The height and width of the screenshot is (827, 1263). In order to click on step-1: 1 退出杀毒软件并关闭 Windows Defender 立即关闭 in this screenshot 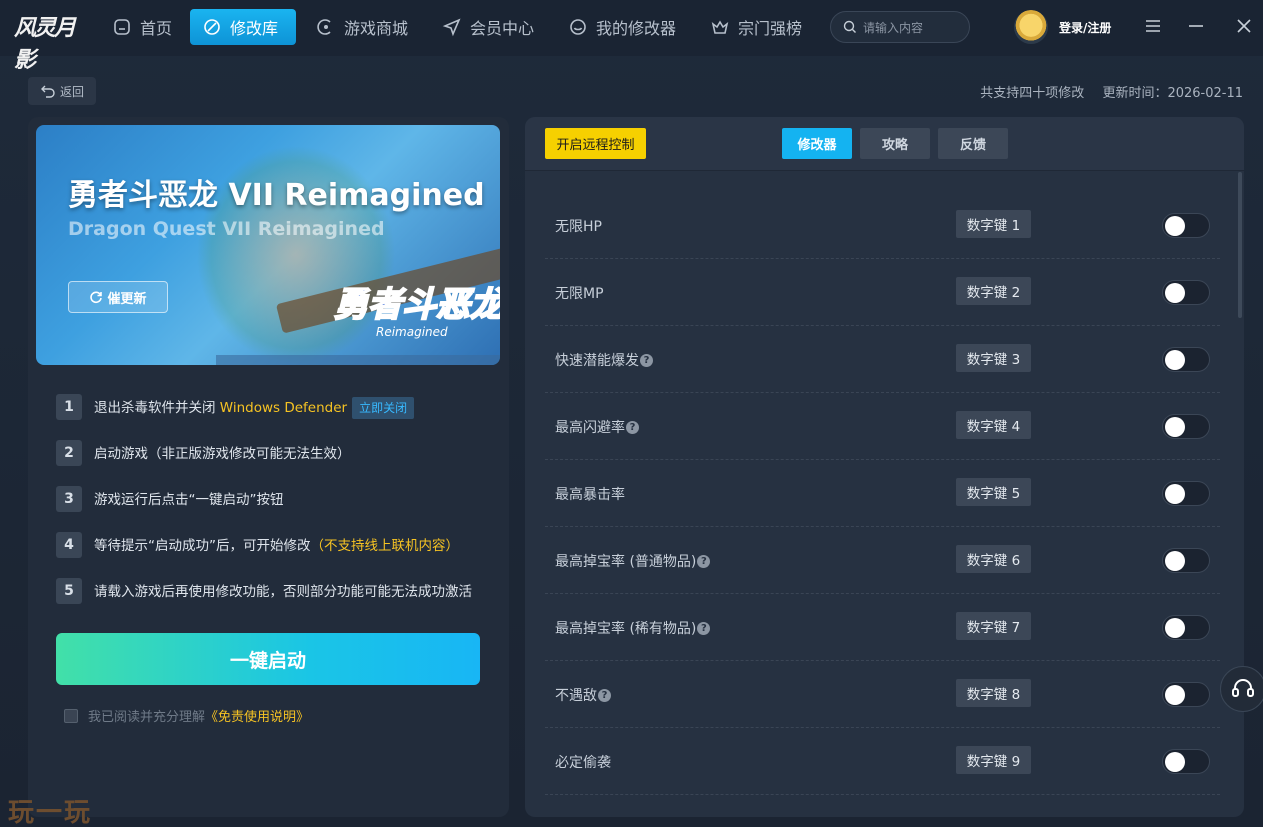, I will do `click(276, 417)`.